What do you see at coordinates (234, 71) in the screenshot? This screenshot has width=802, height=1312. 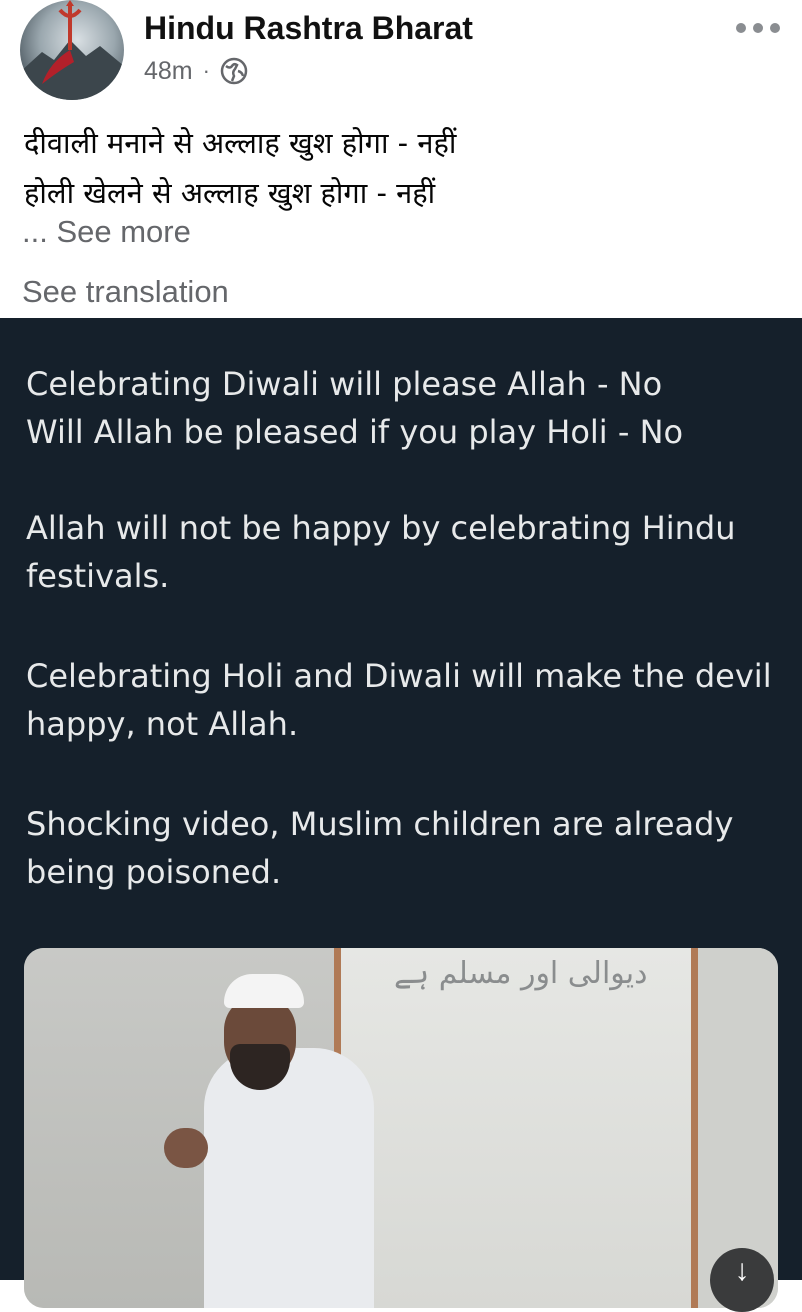 I see `globe-icon` at bounding box center [234, 71].